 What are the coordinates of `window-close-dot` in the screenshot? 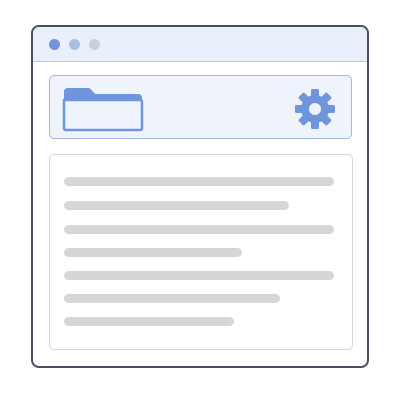 It's located at (54, 44).